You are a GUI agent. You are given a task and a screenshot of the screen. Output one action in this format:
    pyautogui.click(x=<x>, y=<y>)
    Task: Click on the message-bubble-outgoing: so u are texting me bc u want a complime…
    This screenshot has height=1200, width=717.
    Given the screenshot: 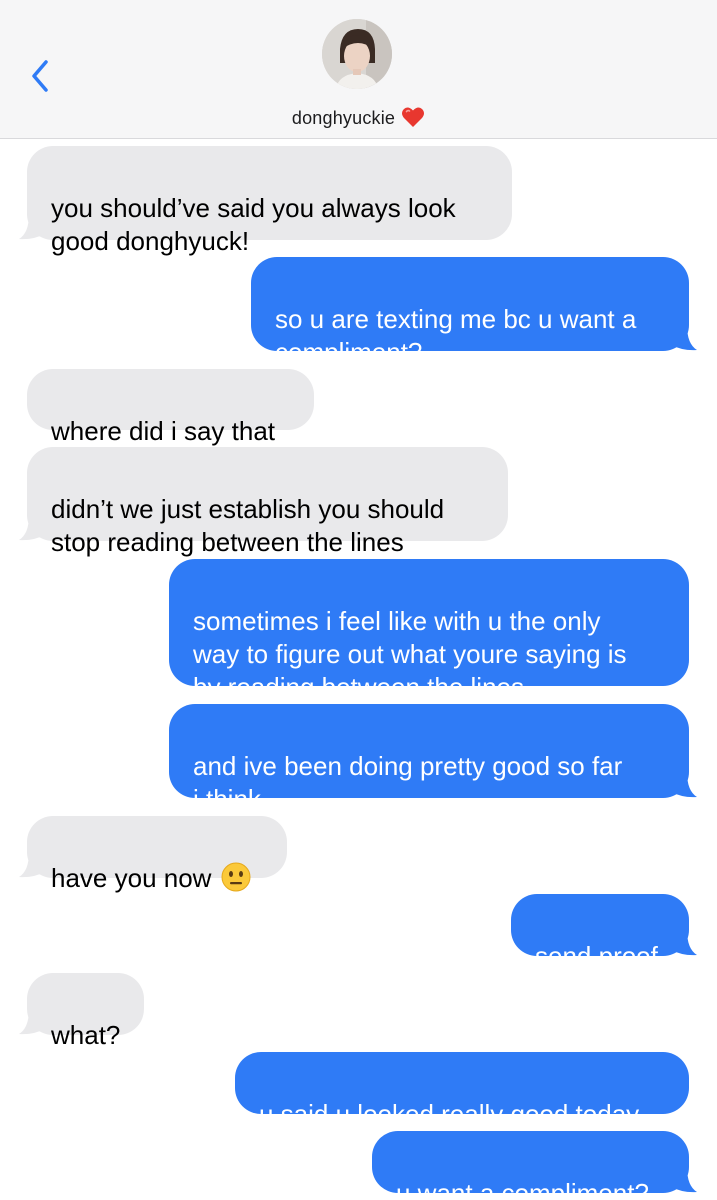 What is the action you would take?
    pyautogui.click(x=474, y=312)
    